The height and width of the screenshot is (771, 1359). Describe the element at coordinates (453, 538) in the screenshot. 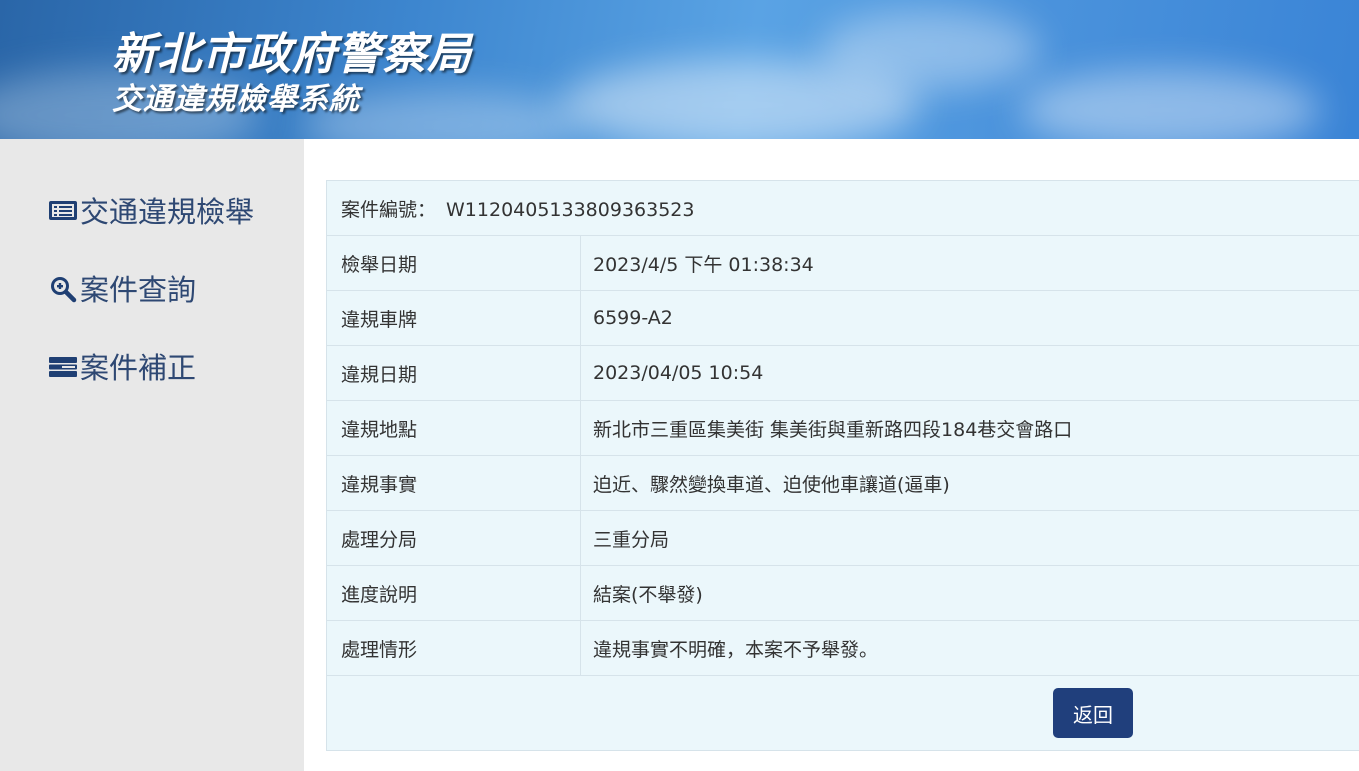

I see `field-label: 處理分局` at that location.